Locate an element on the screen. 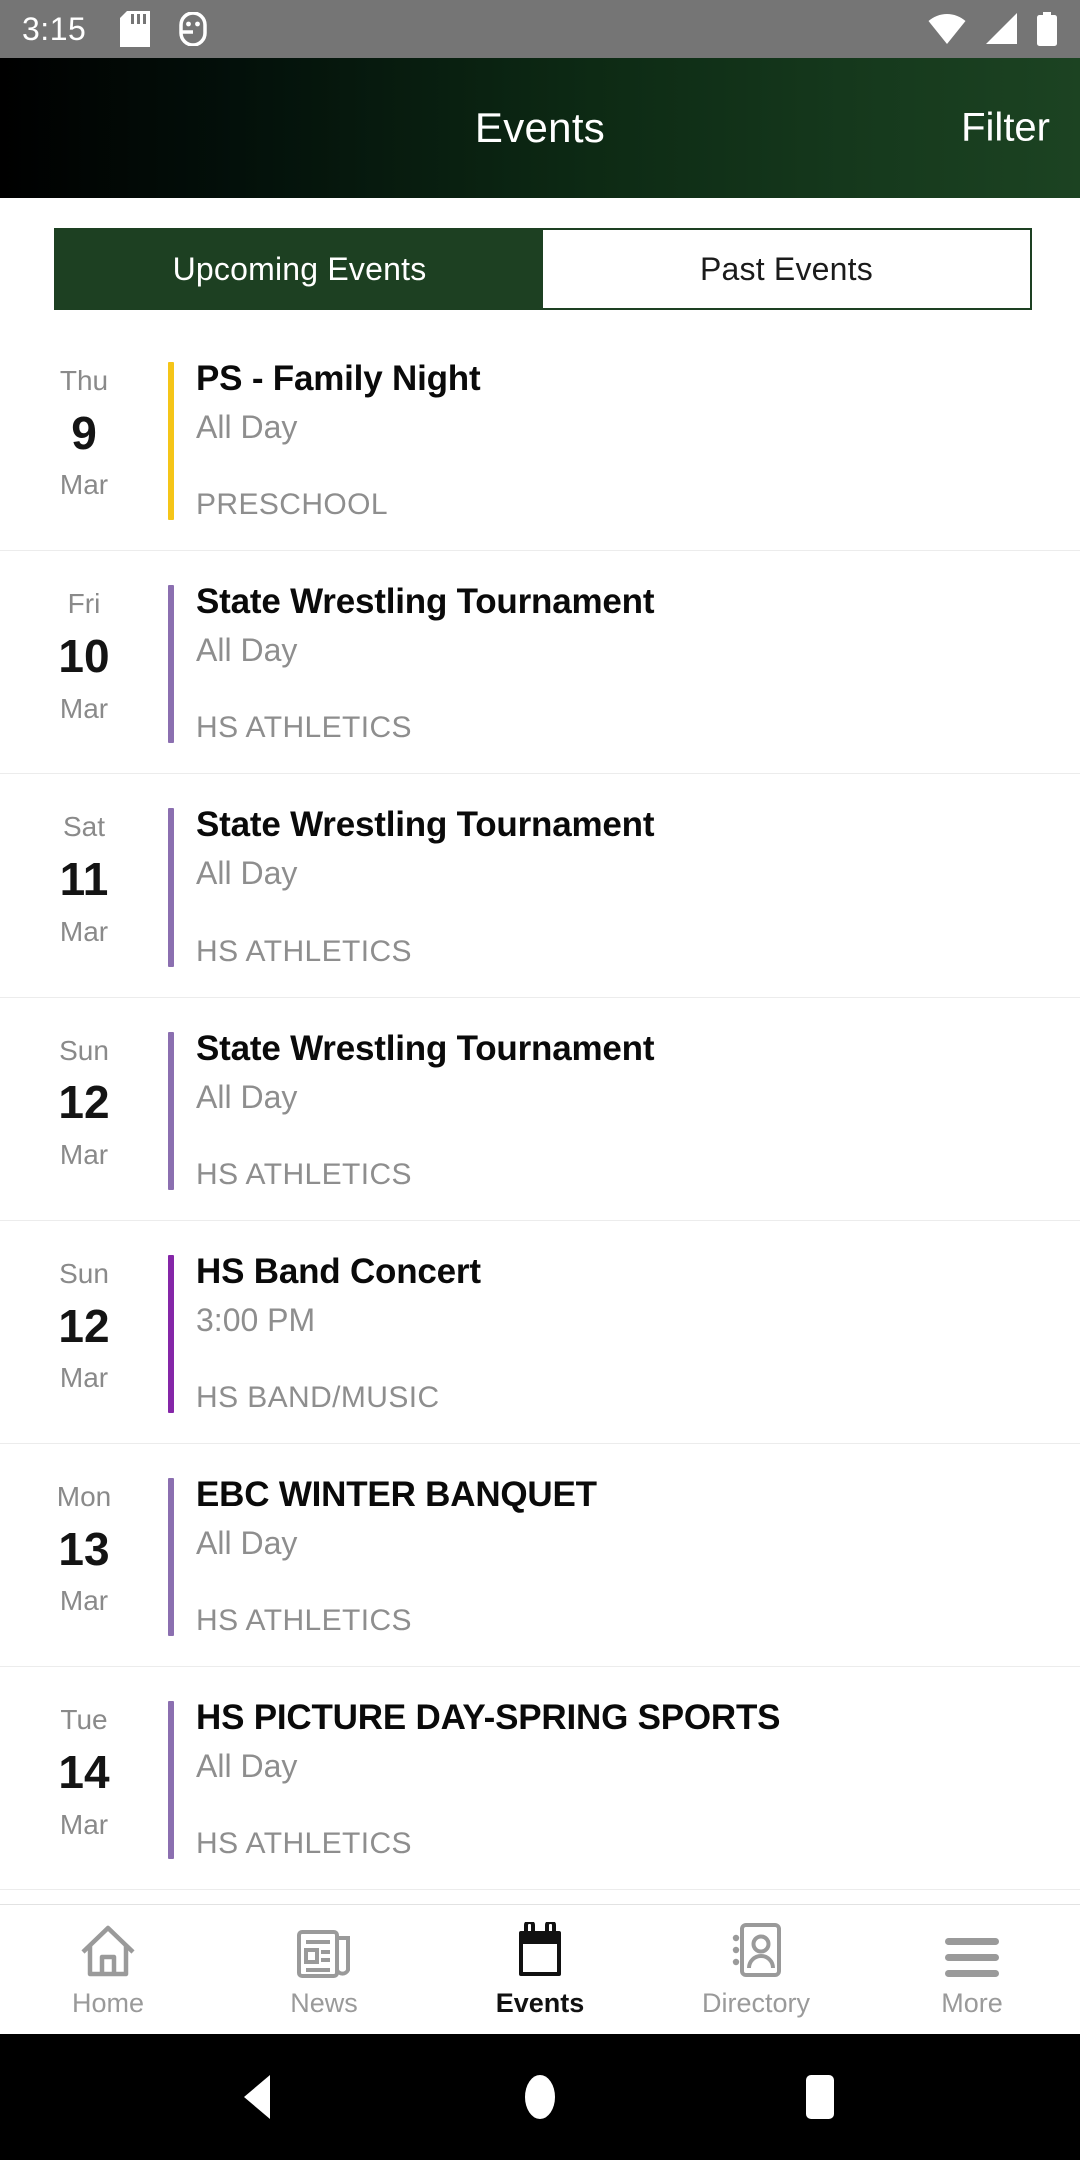 Image resolution: width=1080 pixels, height=2160 pixels. app-header: Events Filter is located at coordinates (540, 128).